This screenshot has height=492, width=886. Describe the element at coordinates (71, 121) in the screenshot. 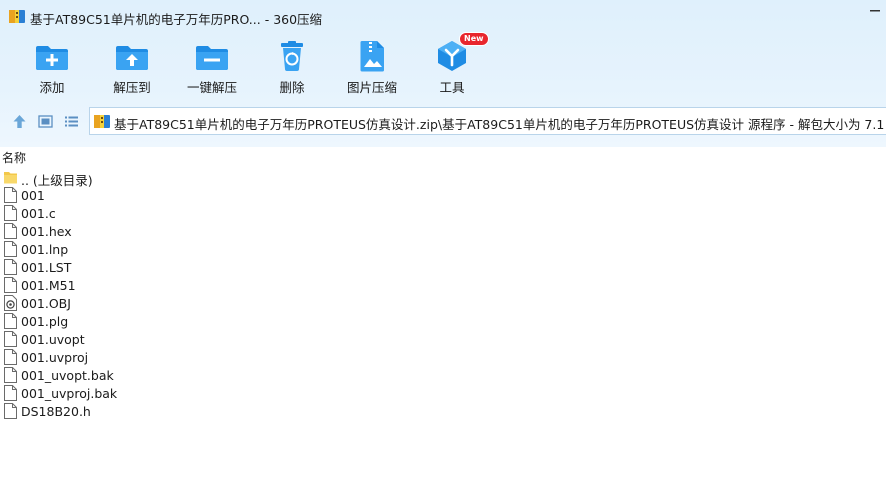

I see `list-view-icon` at that location.